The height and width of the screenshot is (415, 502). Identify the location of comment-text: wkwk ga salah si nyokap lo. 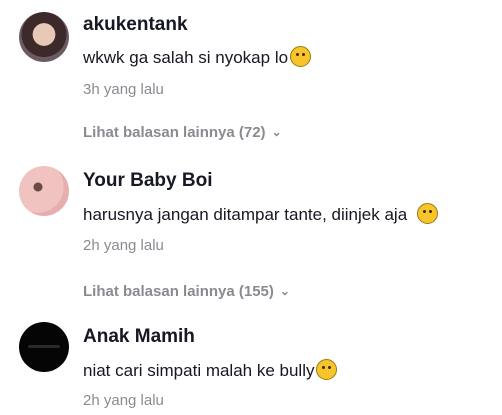
(197, 57).